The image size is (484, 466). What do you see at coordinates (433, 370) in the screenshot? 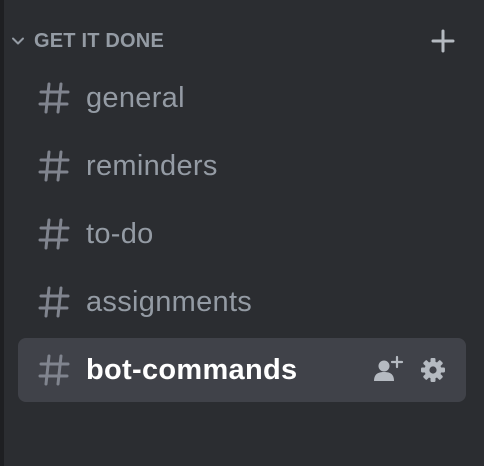
I see `settings-gear-icon` at bounding box center [433, 370].